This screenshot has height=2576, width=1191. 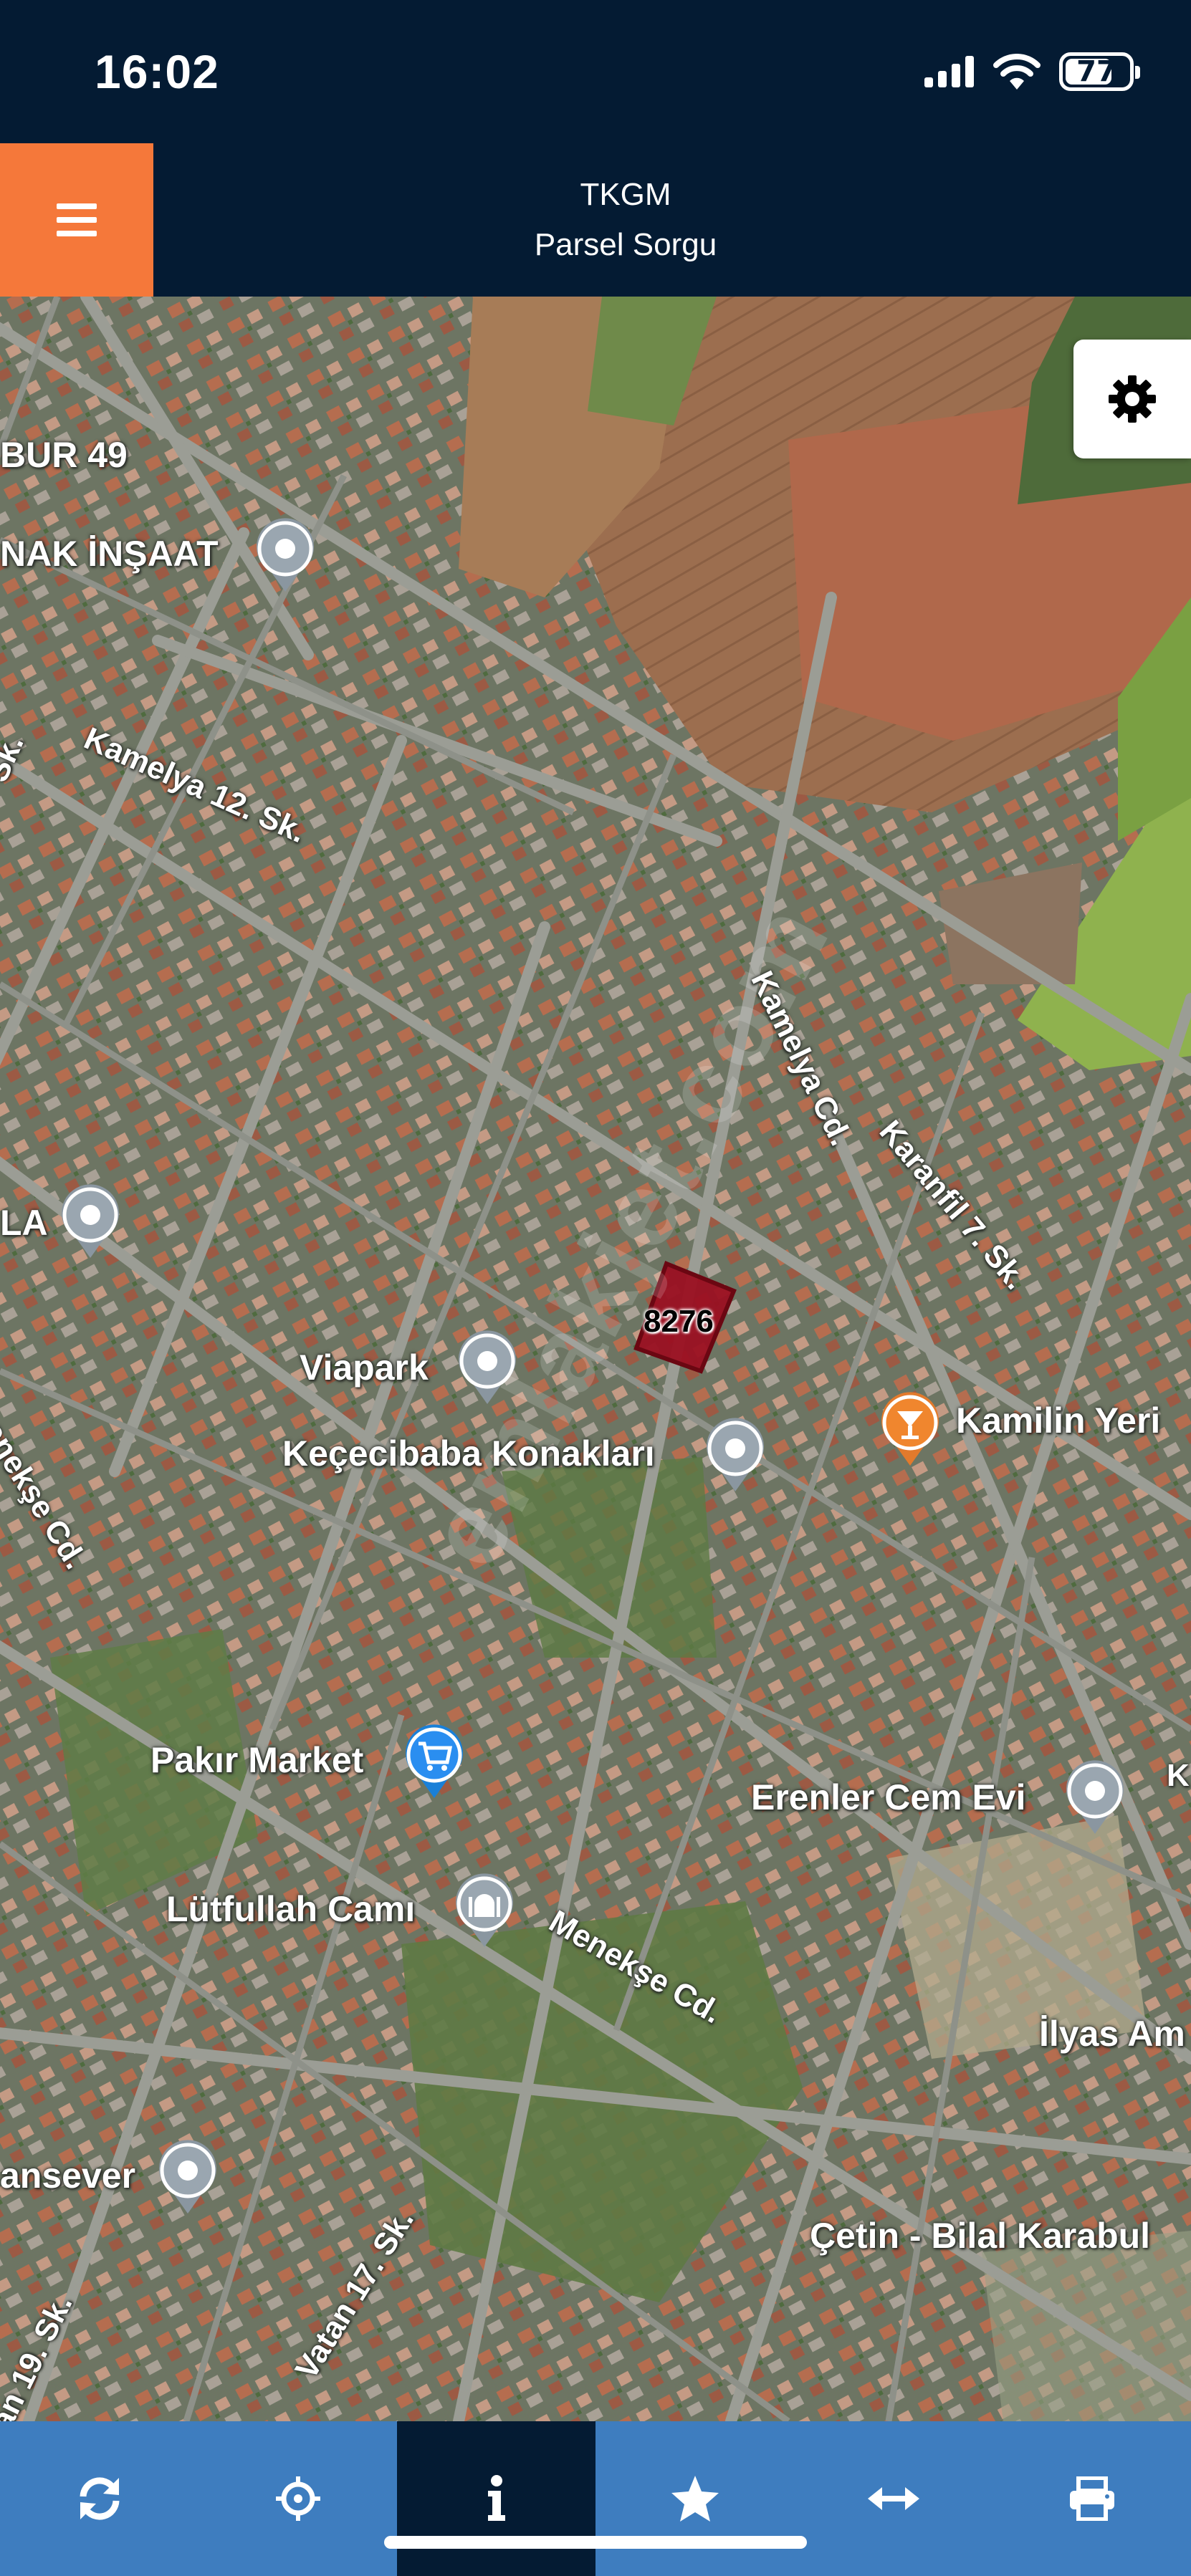 I want to click on print-button, so click(x=1091, y=2499).